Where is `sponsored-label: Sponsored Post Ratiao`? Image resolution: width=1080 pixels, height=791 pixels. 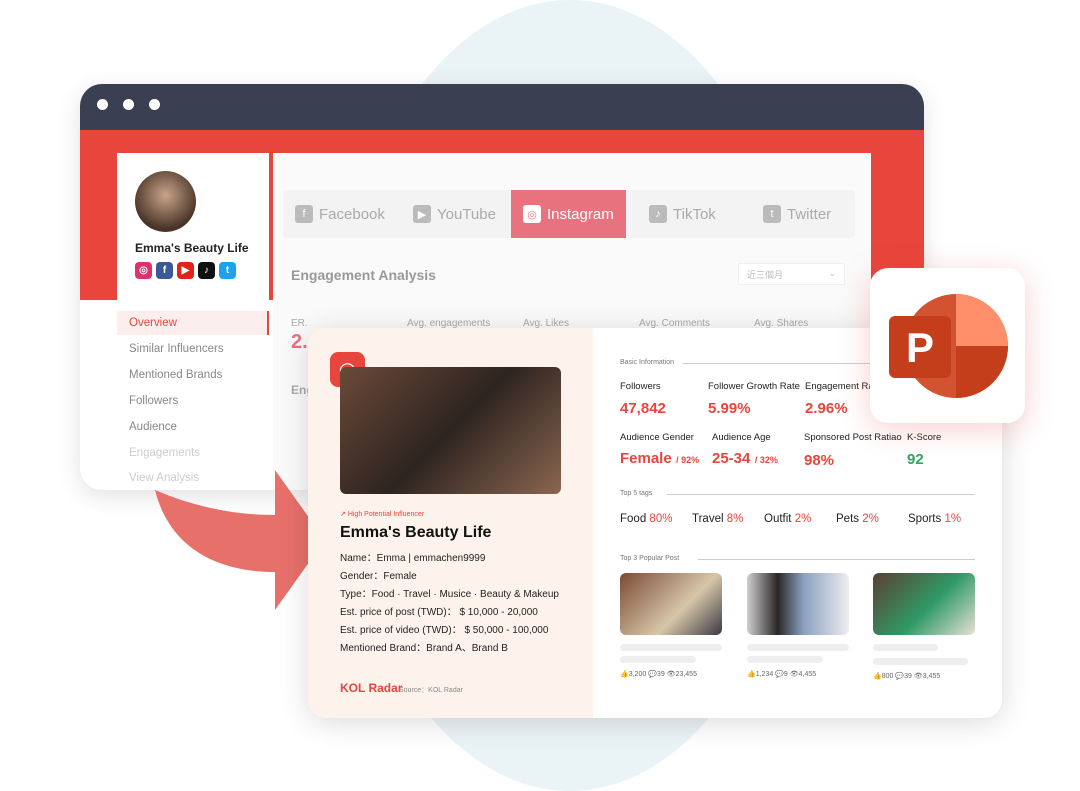 sponsored-label: Sponsored Post Ratiao is located at coordinates (853, 437).